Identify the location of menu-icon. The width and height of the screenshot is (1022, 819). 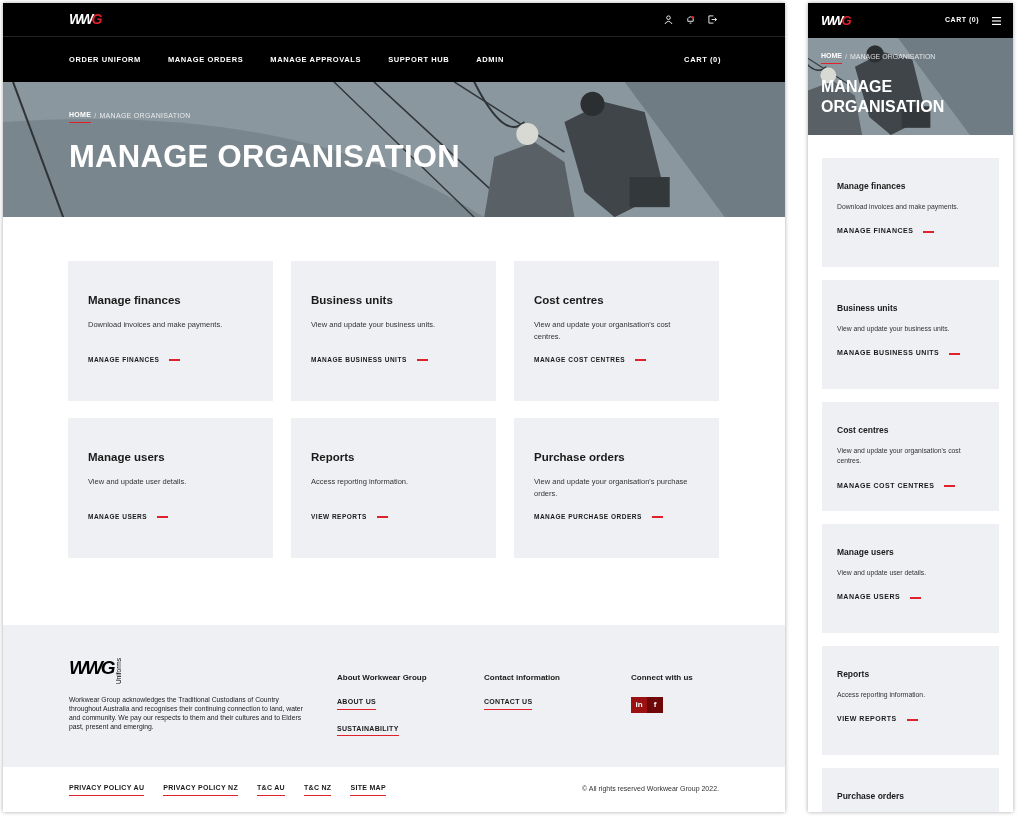
(996, 20).